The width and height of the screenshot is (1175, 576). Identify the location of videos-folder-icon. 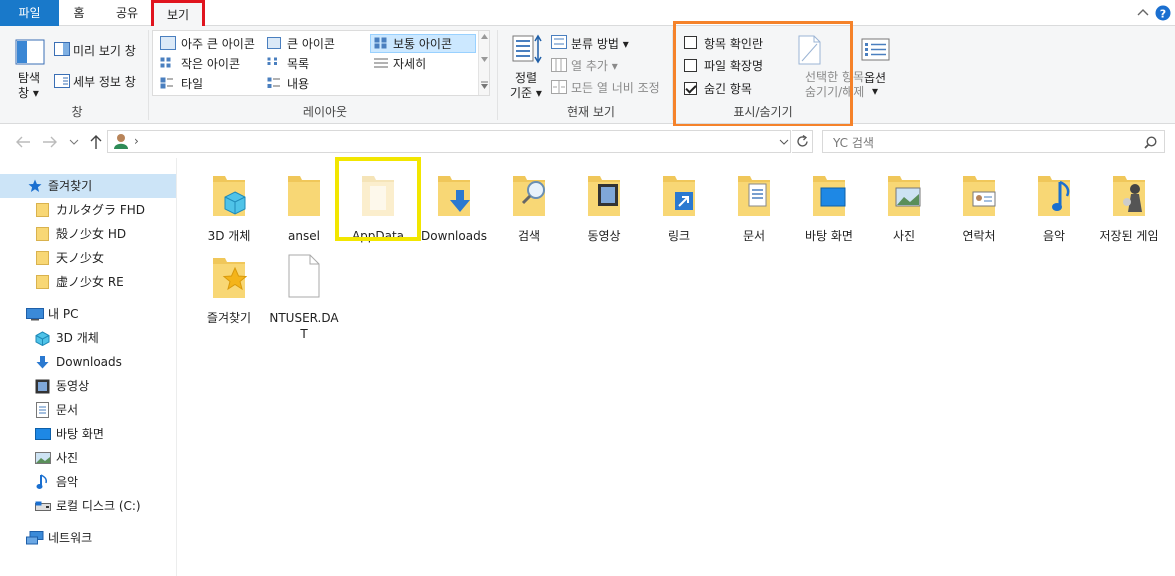
(604, 196).